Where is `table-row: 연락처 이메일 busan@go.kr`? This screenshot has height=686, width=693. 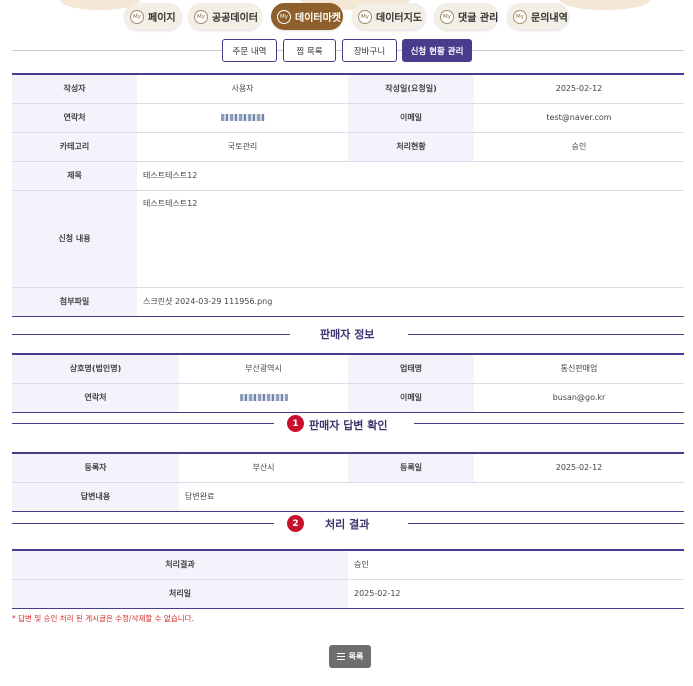
table-row: 연락처 이메일 busan@go.kr is located at coordinates (348, 398).